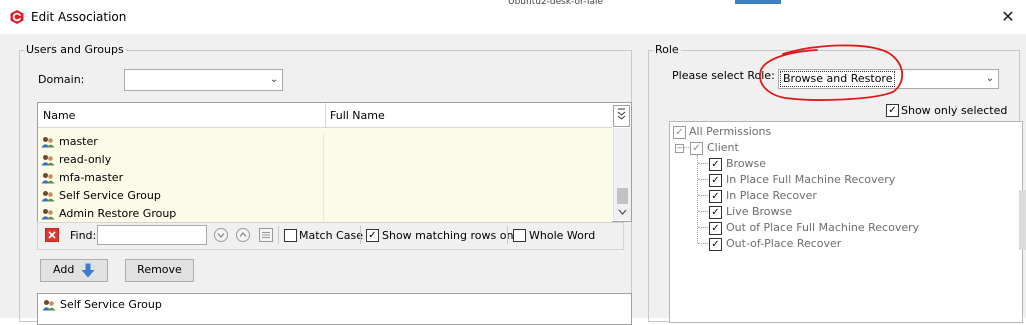 The width and height of the screenshot is (1026, 325). Describe the element at coordinates (59, 115) in the screenshot. I see `column-header-name: Name` at that location.